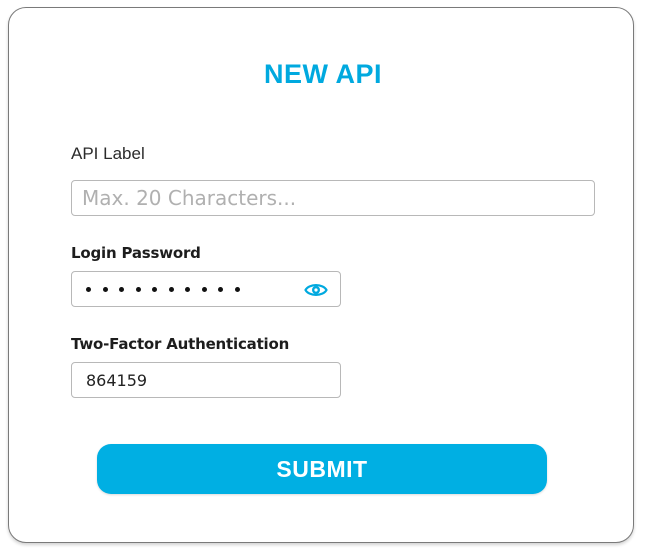 The image size is (646, 556). What do you see at coordinates (163, 289) in the screenshot?
I see `password-mask` at bounding box center [163, 289].